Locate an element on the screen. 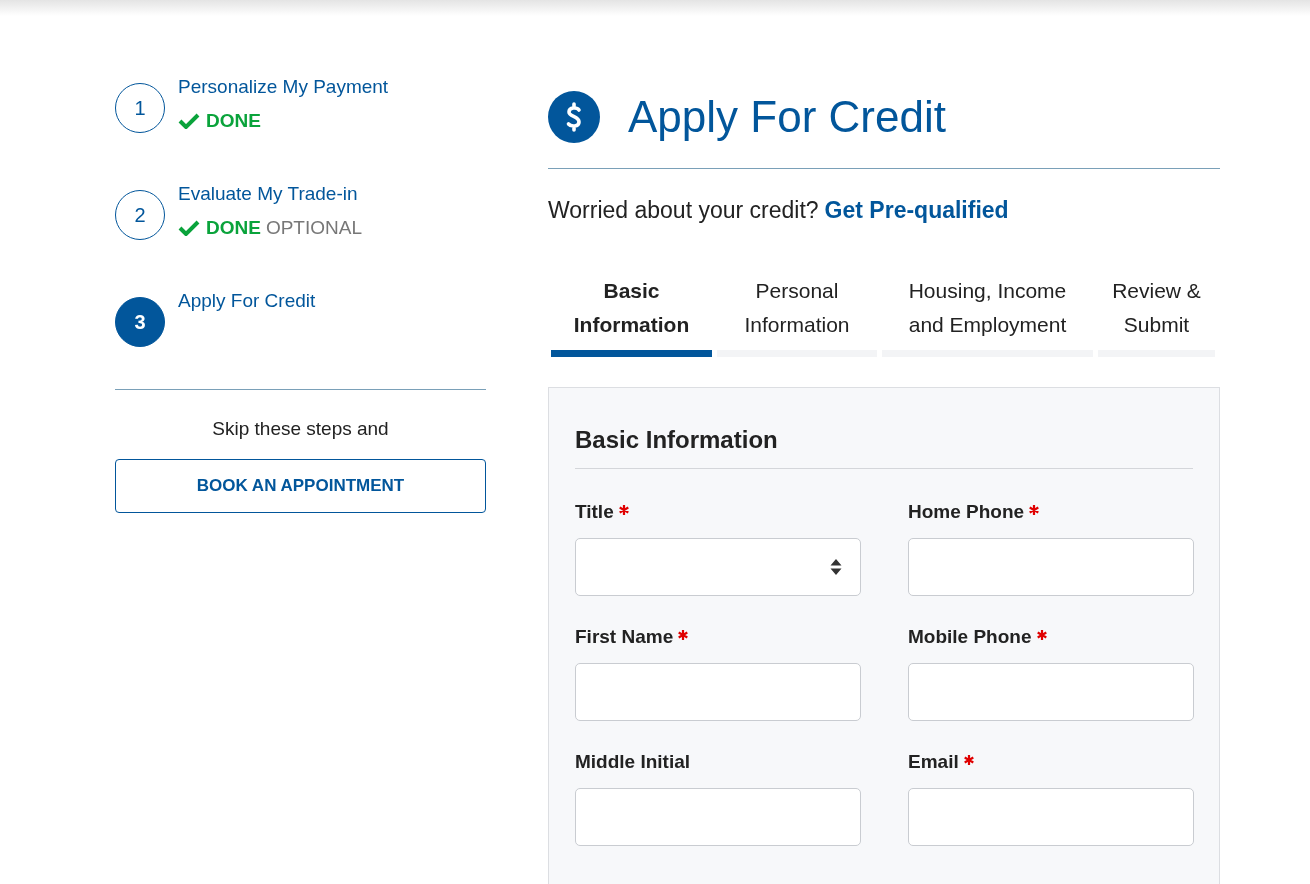 The width and height of the screenshot is (1310, 884). prequalify-link: Get Pre-qualified is located at coordinates (916, 210).